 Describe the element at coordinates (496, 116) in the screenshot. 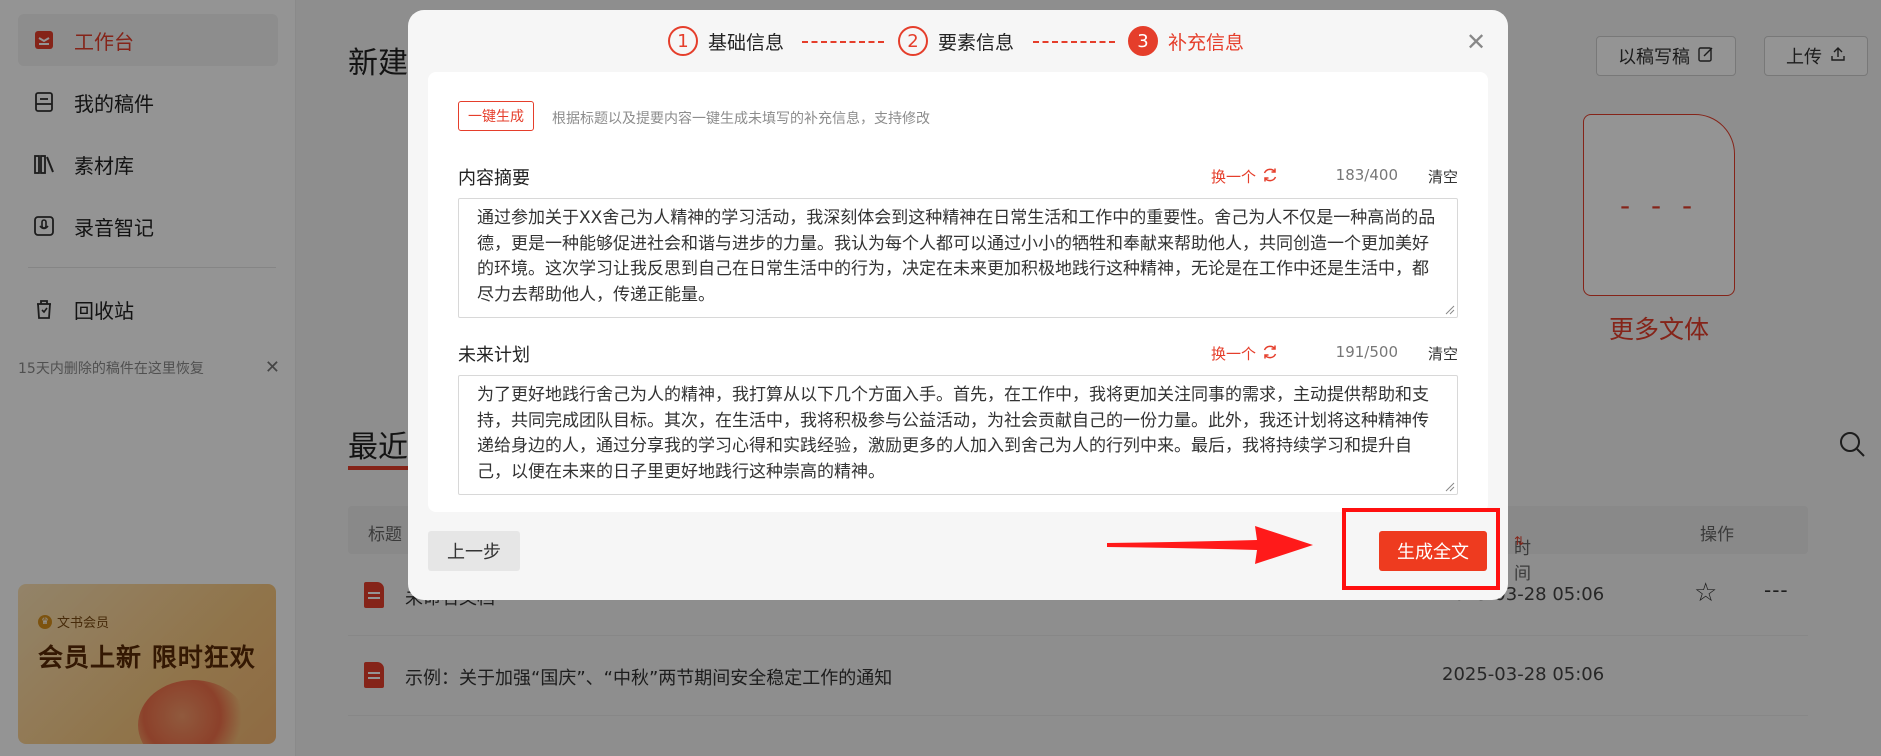

I see `one-click-generate-button: 一键生成` at that location.